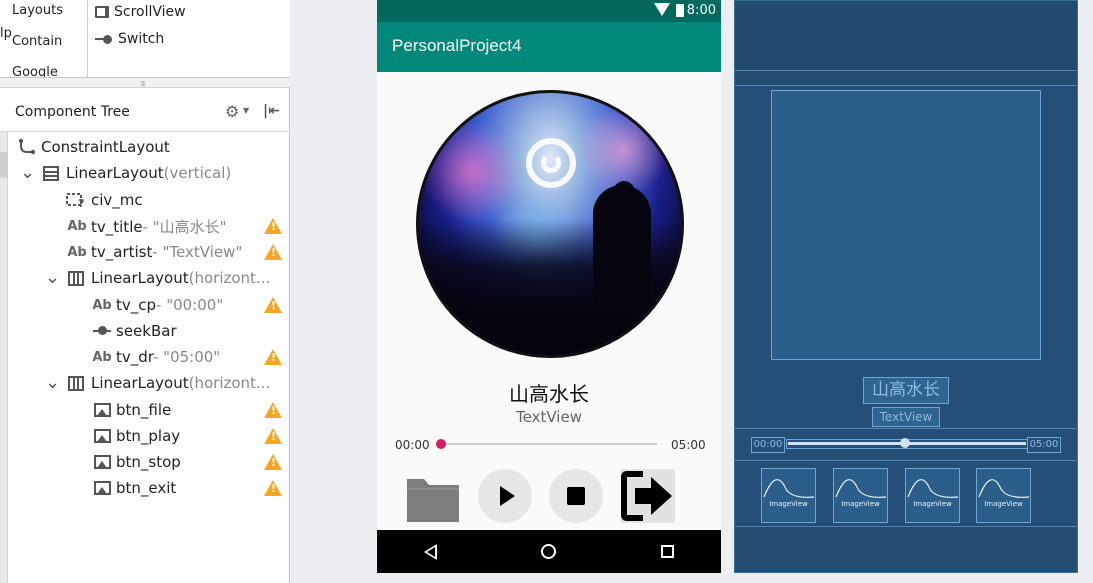  Describe the element at coordinates (441, 444) in the screenshot. I see `seekbar-thumb` at that location.